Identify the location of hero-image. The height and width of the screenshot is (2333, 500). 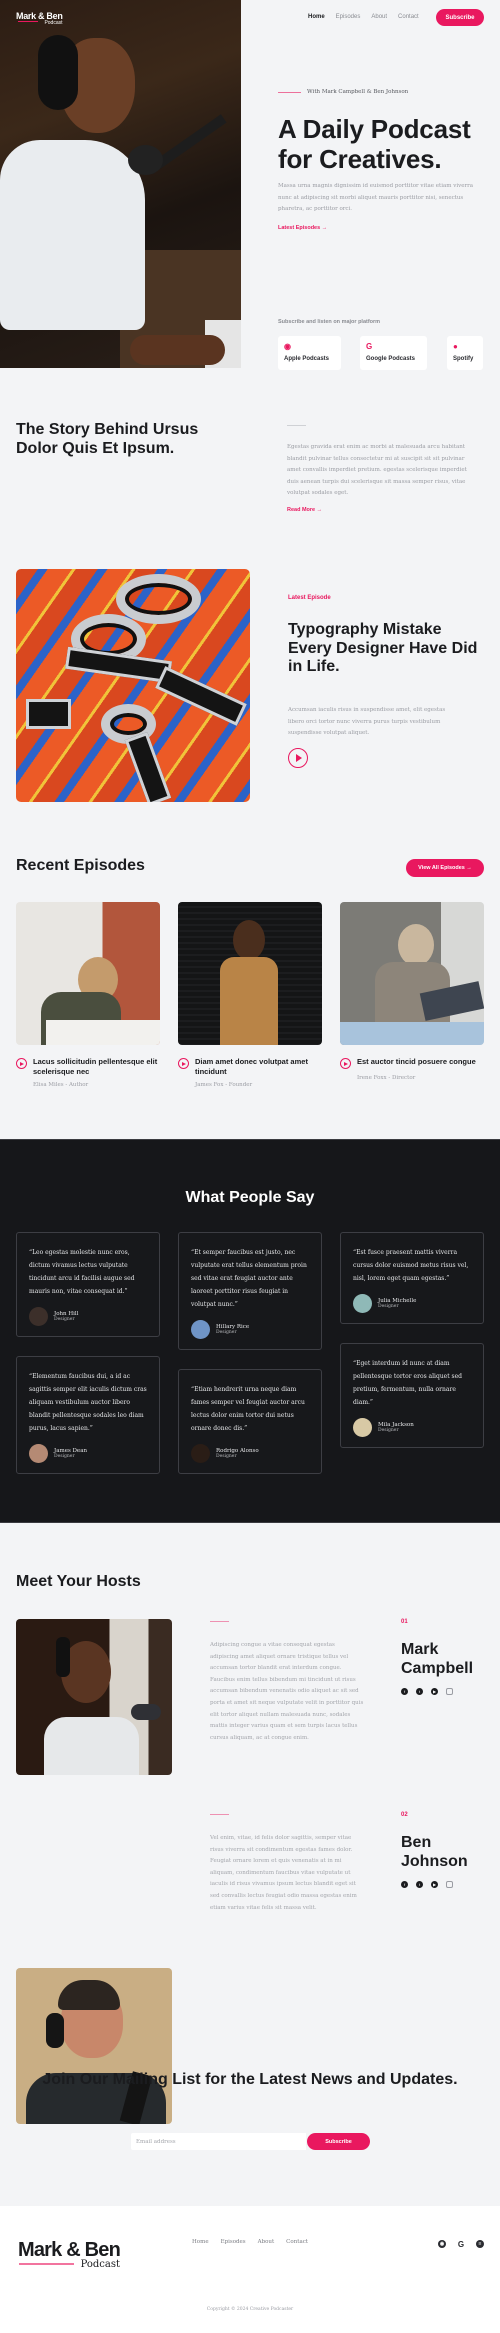
(120, 184).